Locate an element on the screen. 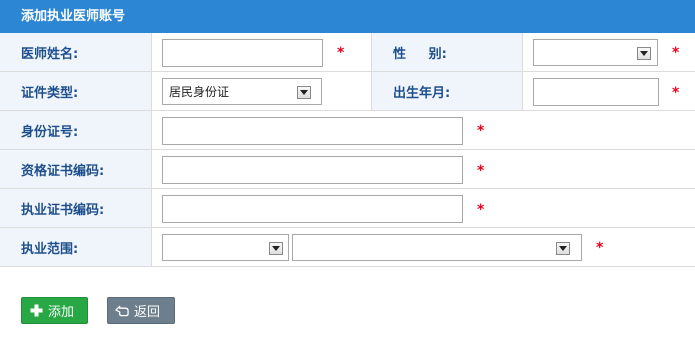  practice-scope-label: 执业范围: is located at coordinates (76, 247).